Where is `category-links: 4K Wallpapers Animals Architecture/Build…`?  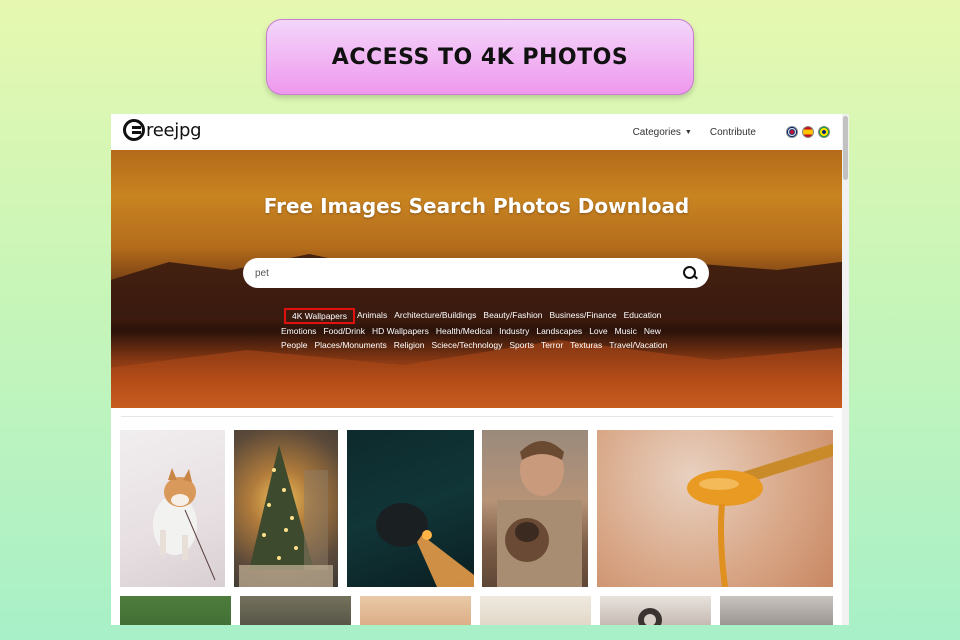 category-links: 4K Wallpapers Animals Architecture/Build… is located at coordinates (481, 330).